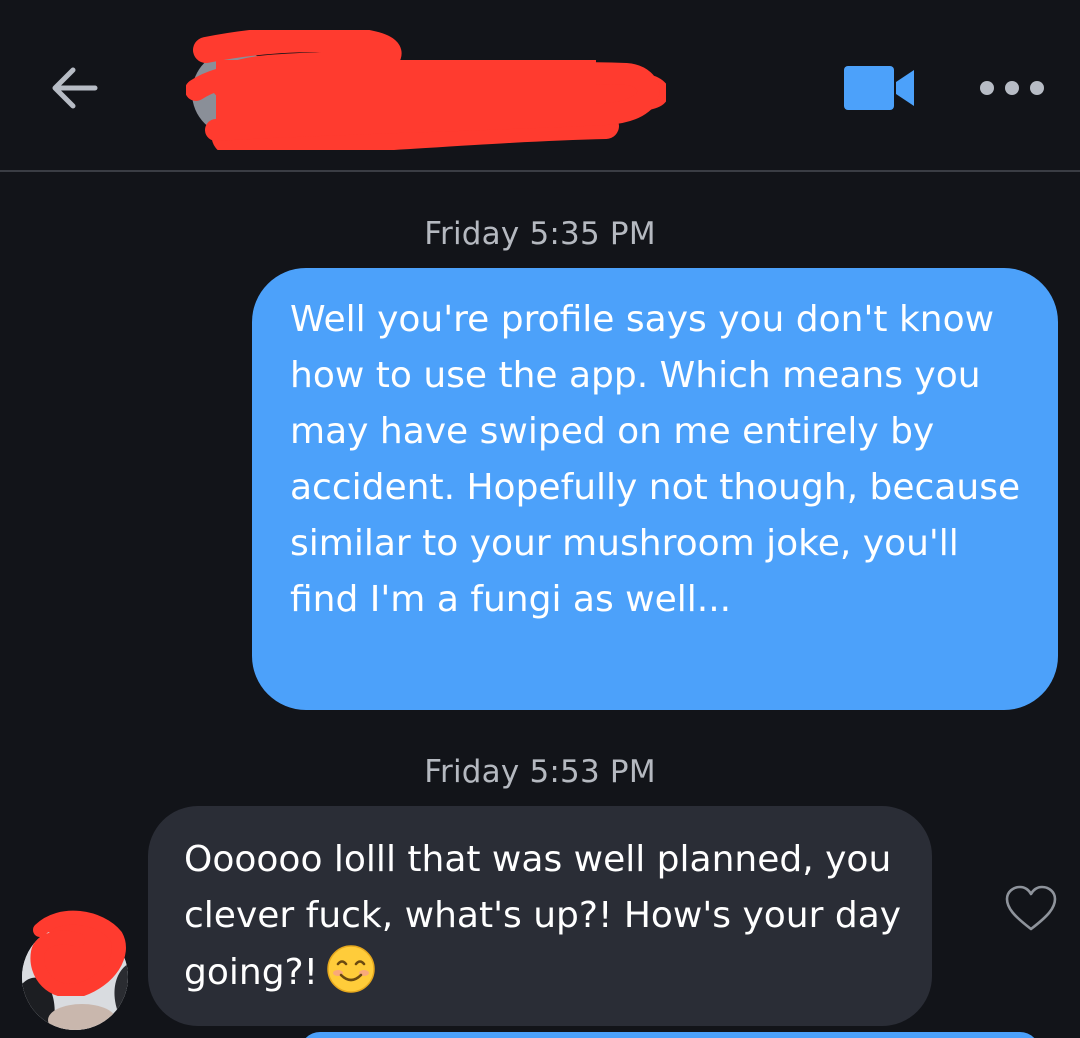  I want to click on outgoing-message-bubble-partial, so click(670, 1035).